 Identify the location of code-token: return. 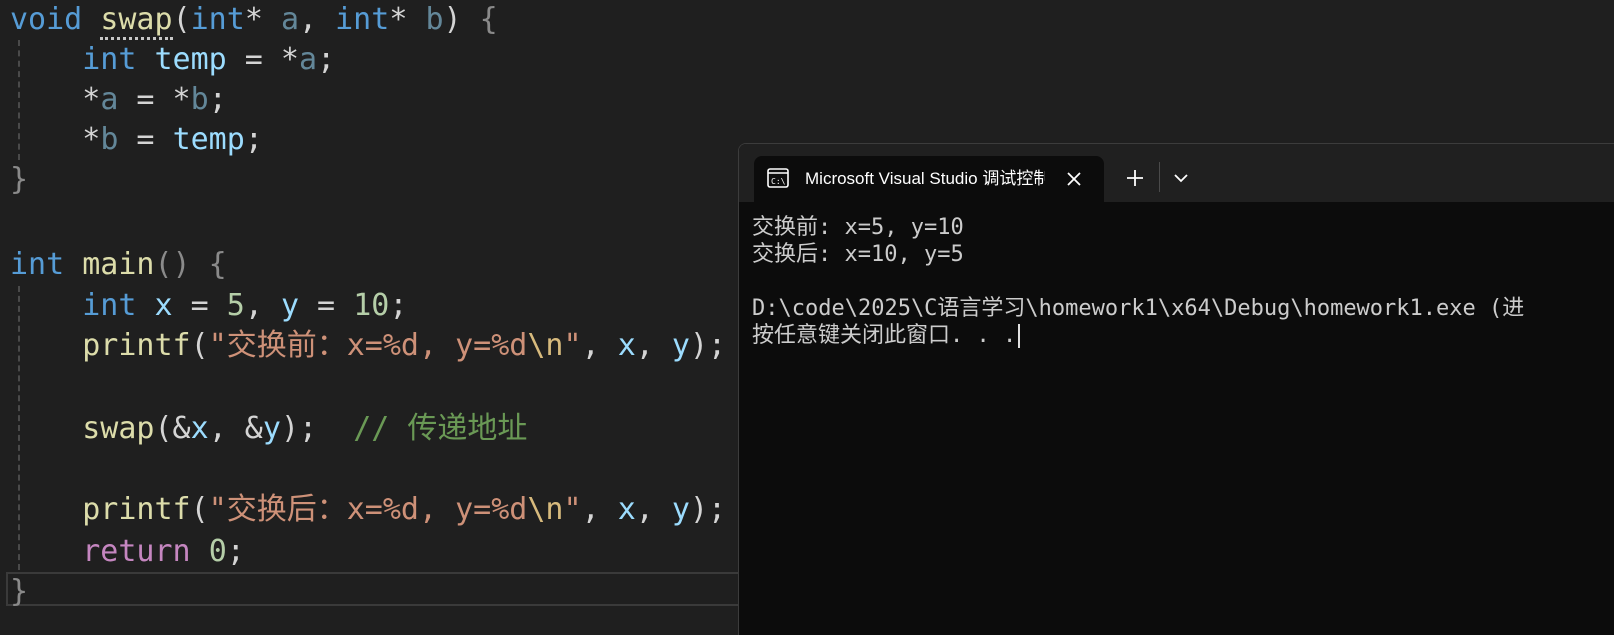
(136, 551).